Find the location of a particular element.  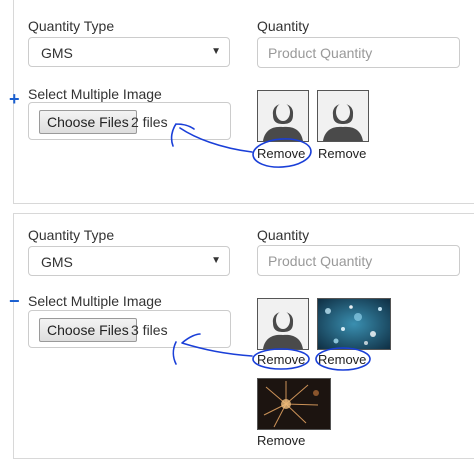

file-input-box: Choose Files 3 files is located at coordinates (129, 329).